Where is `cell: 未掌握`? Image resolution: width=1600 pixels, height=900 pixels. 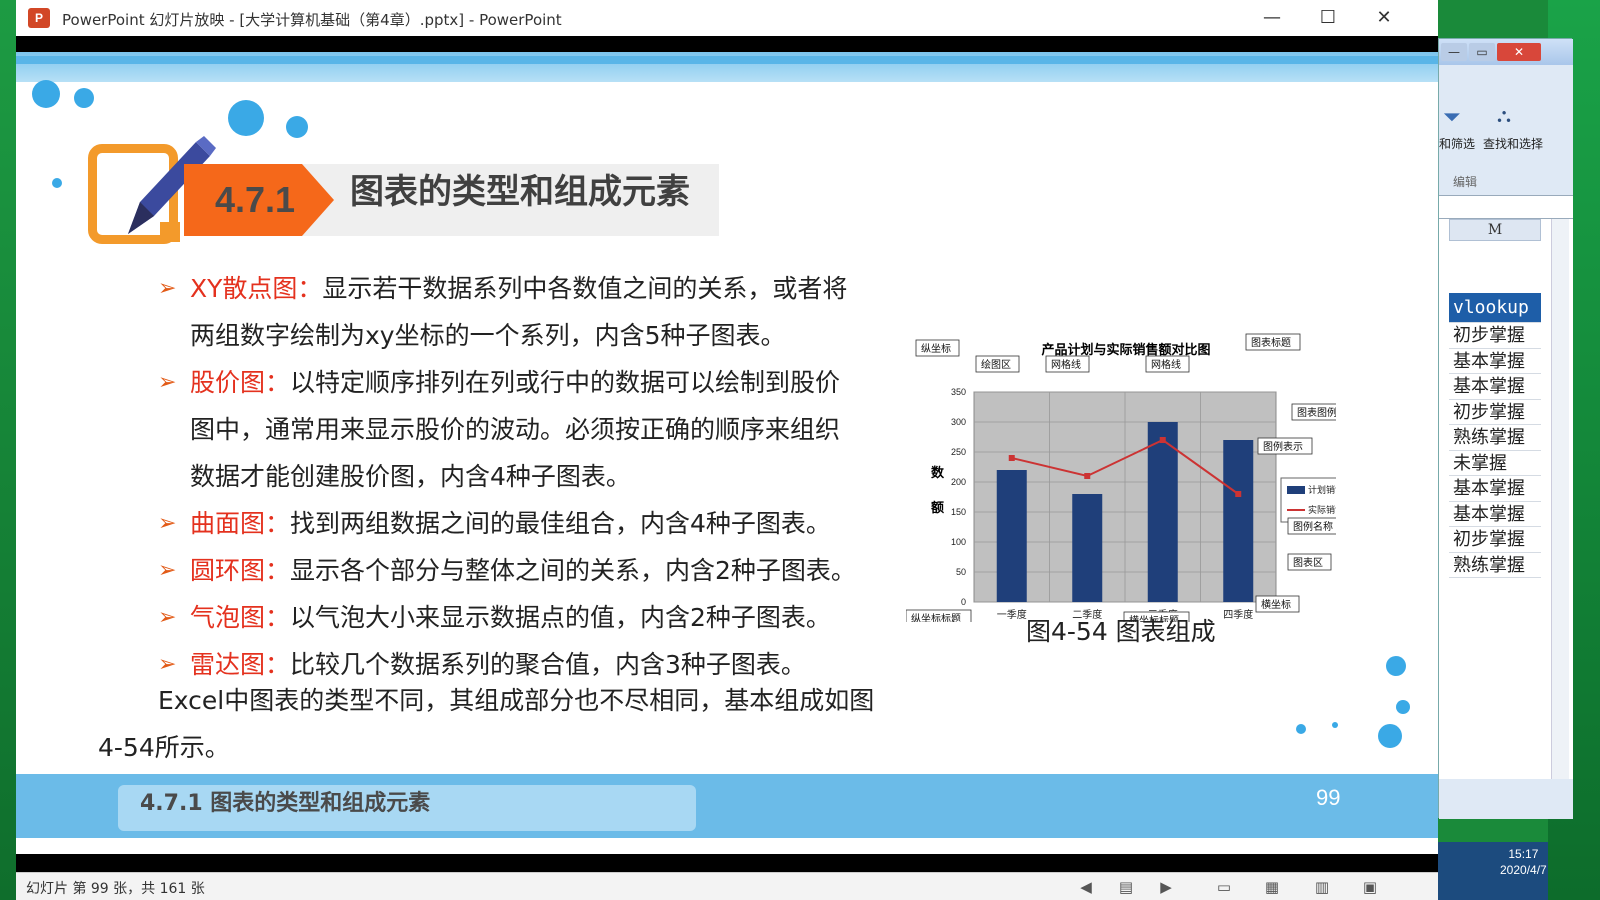
cell: 未掌握 is located at coordinates (1495, 463).